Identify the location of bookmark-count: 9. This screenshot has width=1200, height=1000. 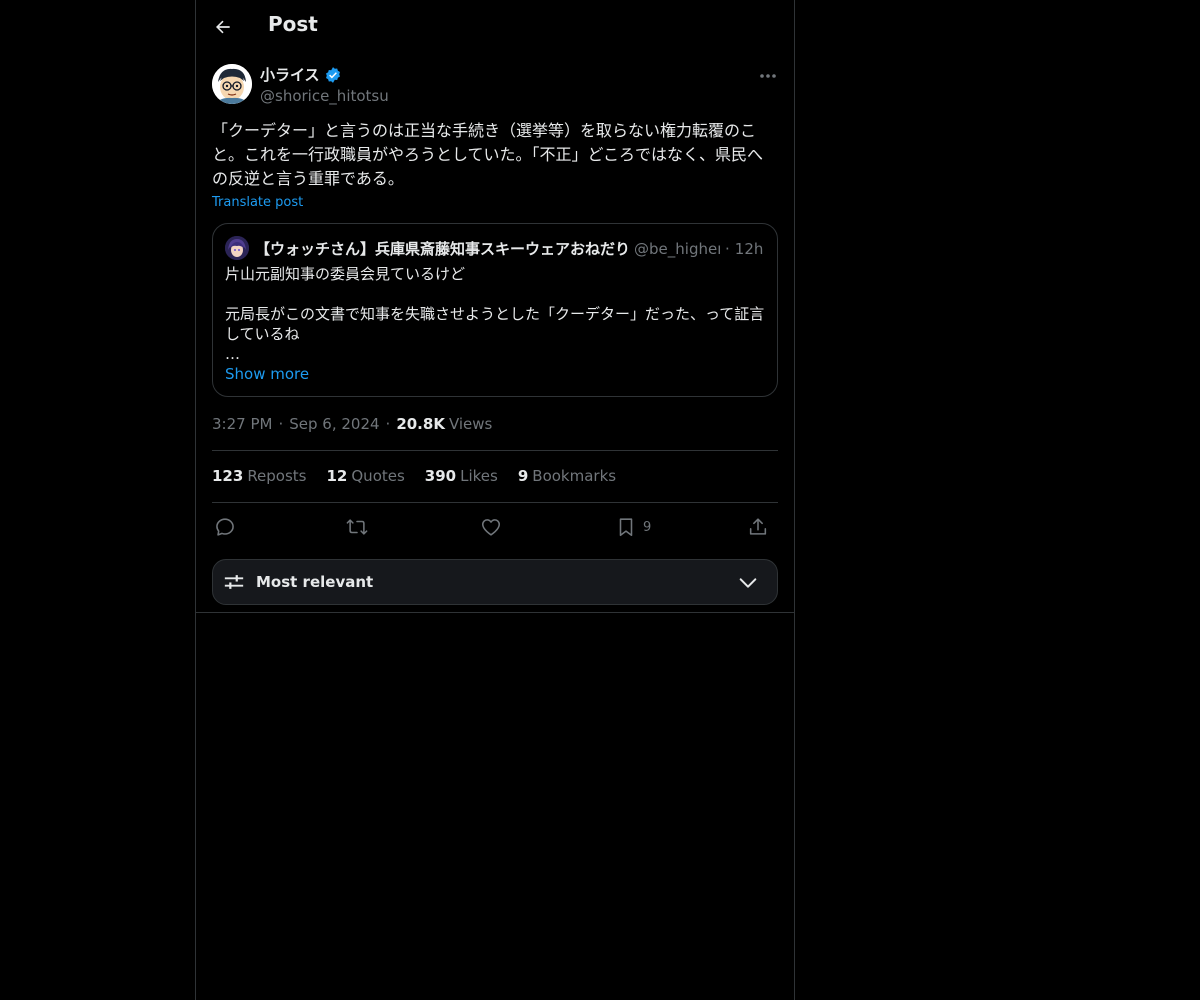
(647, 527).